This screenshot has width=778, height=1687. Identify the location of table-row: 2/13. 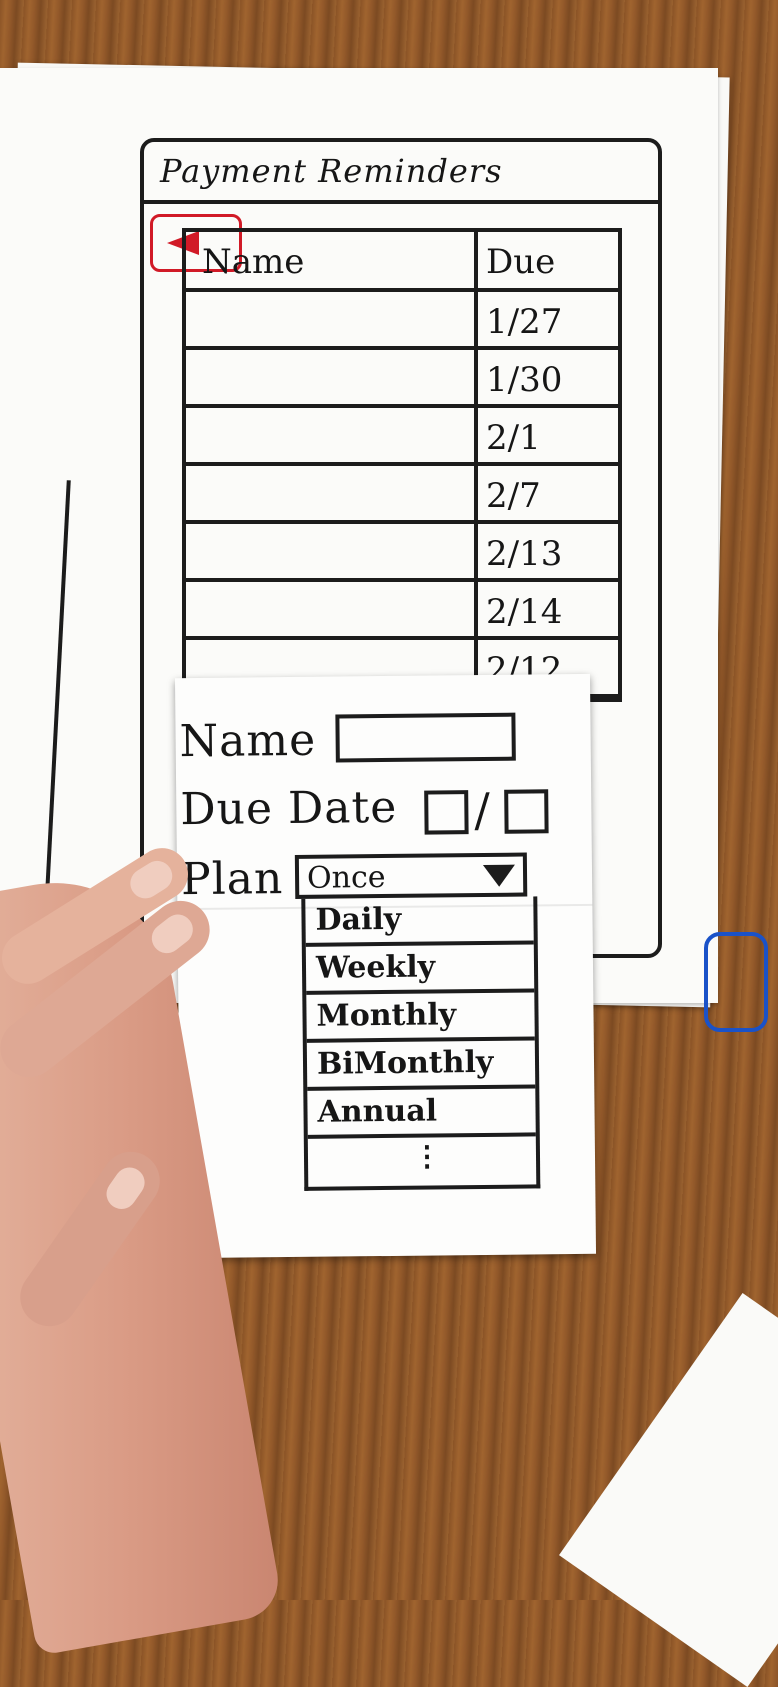
(402, 553).